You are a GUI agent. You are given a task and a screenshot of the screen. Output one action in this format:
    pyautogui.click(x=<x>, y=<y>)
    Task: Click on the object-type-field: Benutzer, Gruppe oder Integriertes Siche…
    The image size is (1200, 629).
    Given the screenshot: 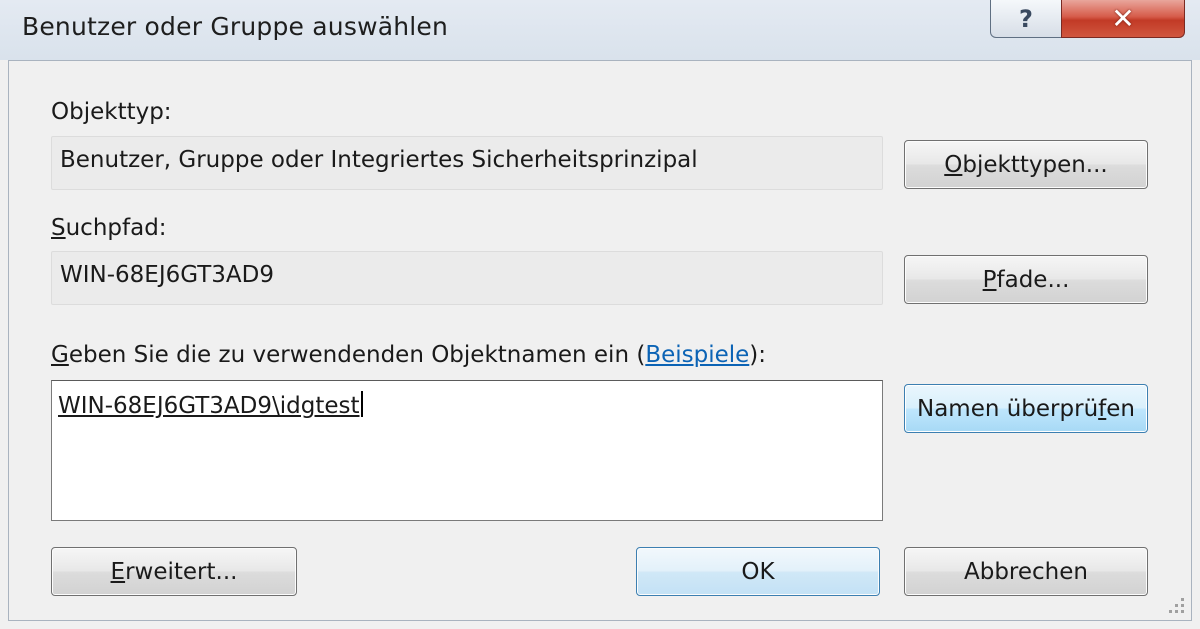 What is the action you would take?
    pyautogui.click(x=467, y=163)
    